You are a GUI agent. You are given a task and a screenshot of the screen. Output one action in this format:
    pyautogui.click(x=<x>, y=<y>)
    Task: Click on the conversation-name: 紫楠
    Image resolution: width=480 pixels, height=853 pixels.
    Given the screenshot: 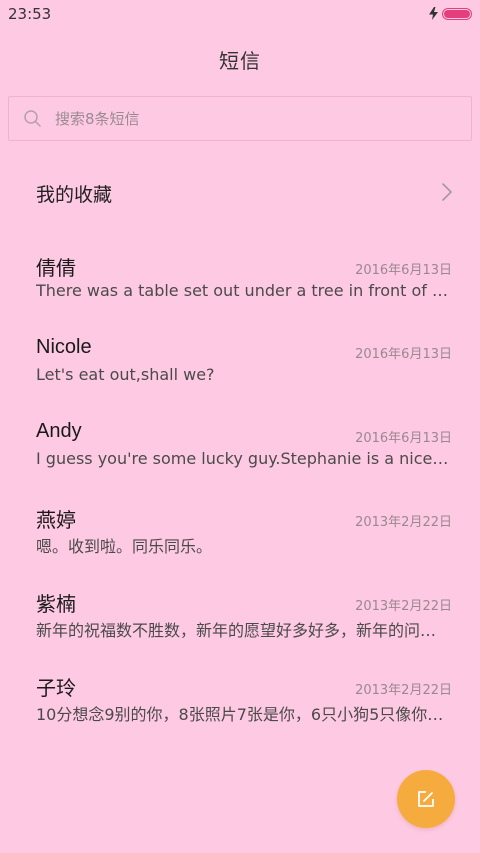 What is the action you would take?
    pyautogui.click(x=56, y=605)
    